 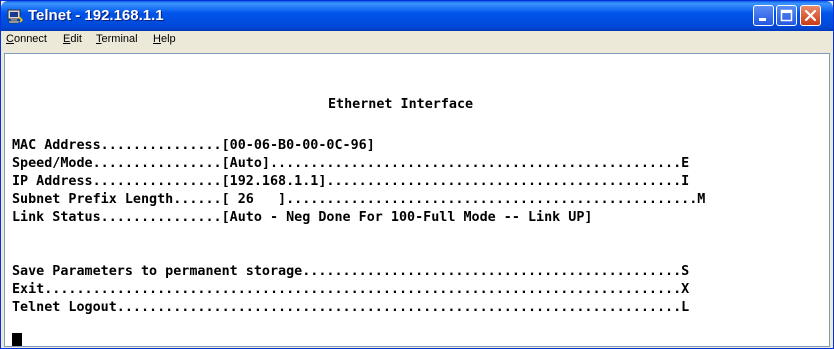 I want to click on telnet-app-icon, so click(x=15, y=16).